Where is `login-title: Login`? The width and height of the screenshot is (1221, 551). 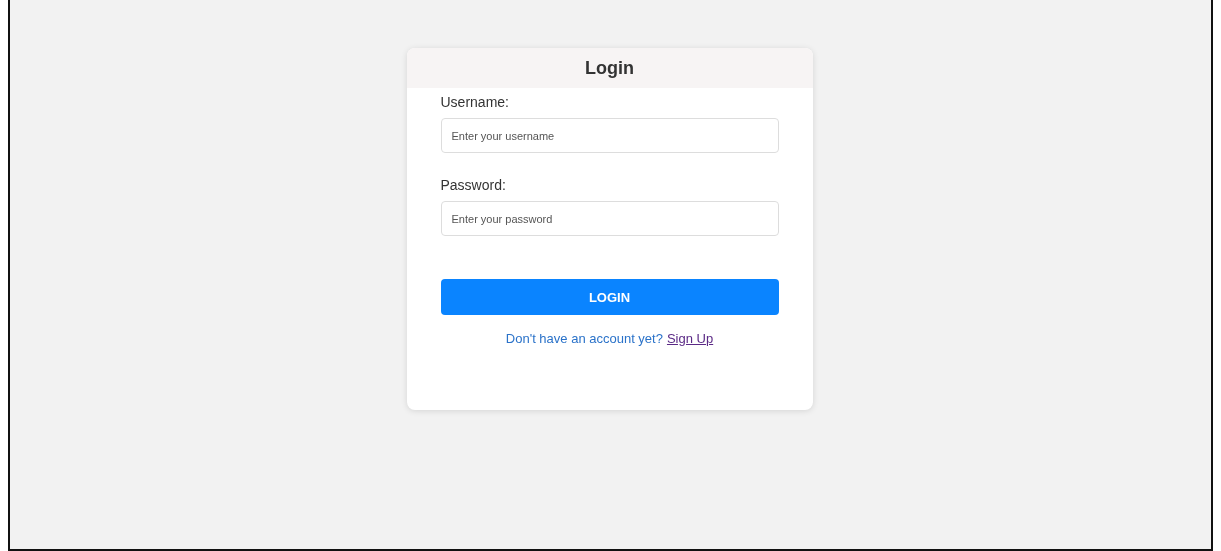
login-title: Login is located at coordinates (609, 68).